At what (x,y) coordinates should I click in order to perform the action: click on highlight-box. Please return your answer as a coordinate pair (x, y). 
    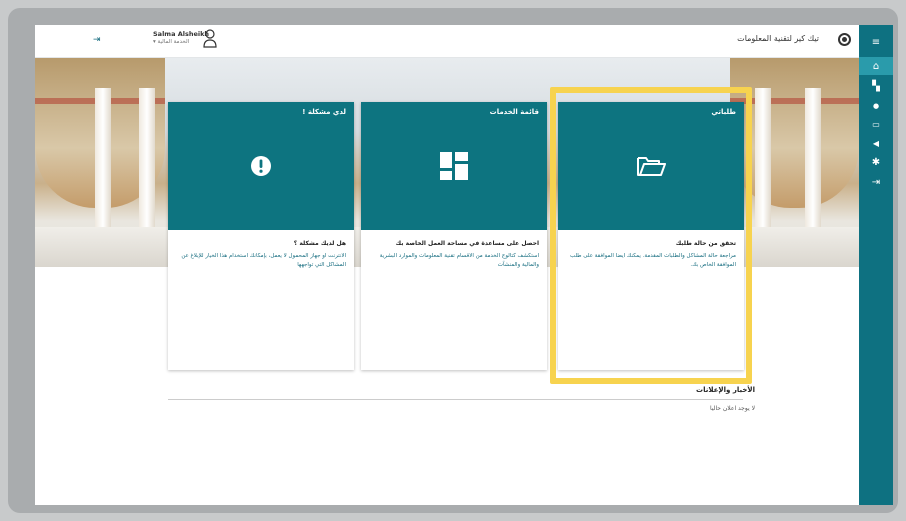
    Looking at the image, I should click on (651, 235).